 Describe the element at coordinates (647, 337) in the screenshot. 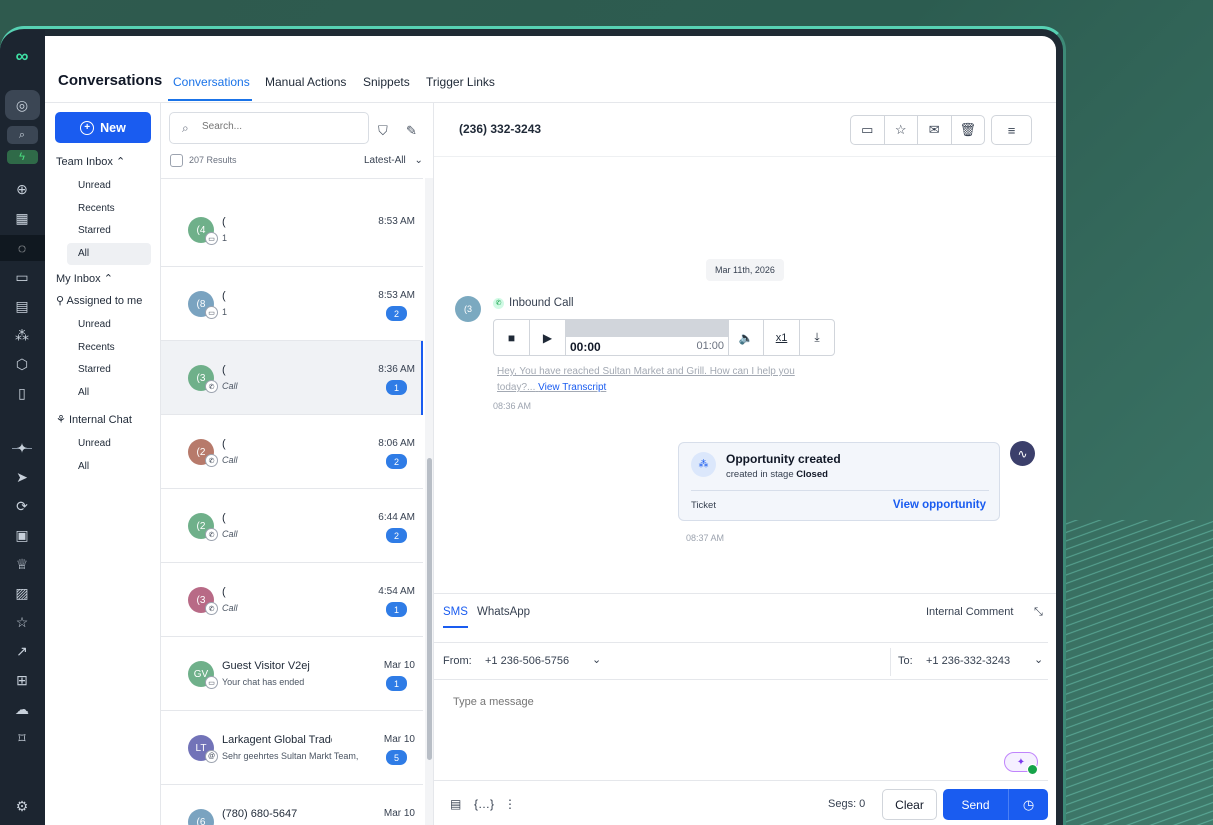

I see `audio-track: 00:00 01:00` at that location.